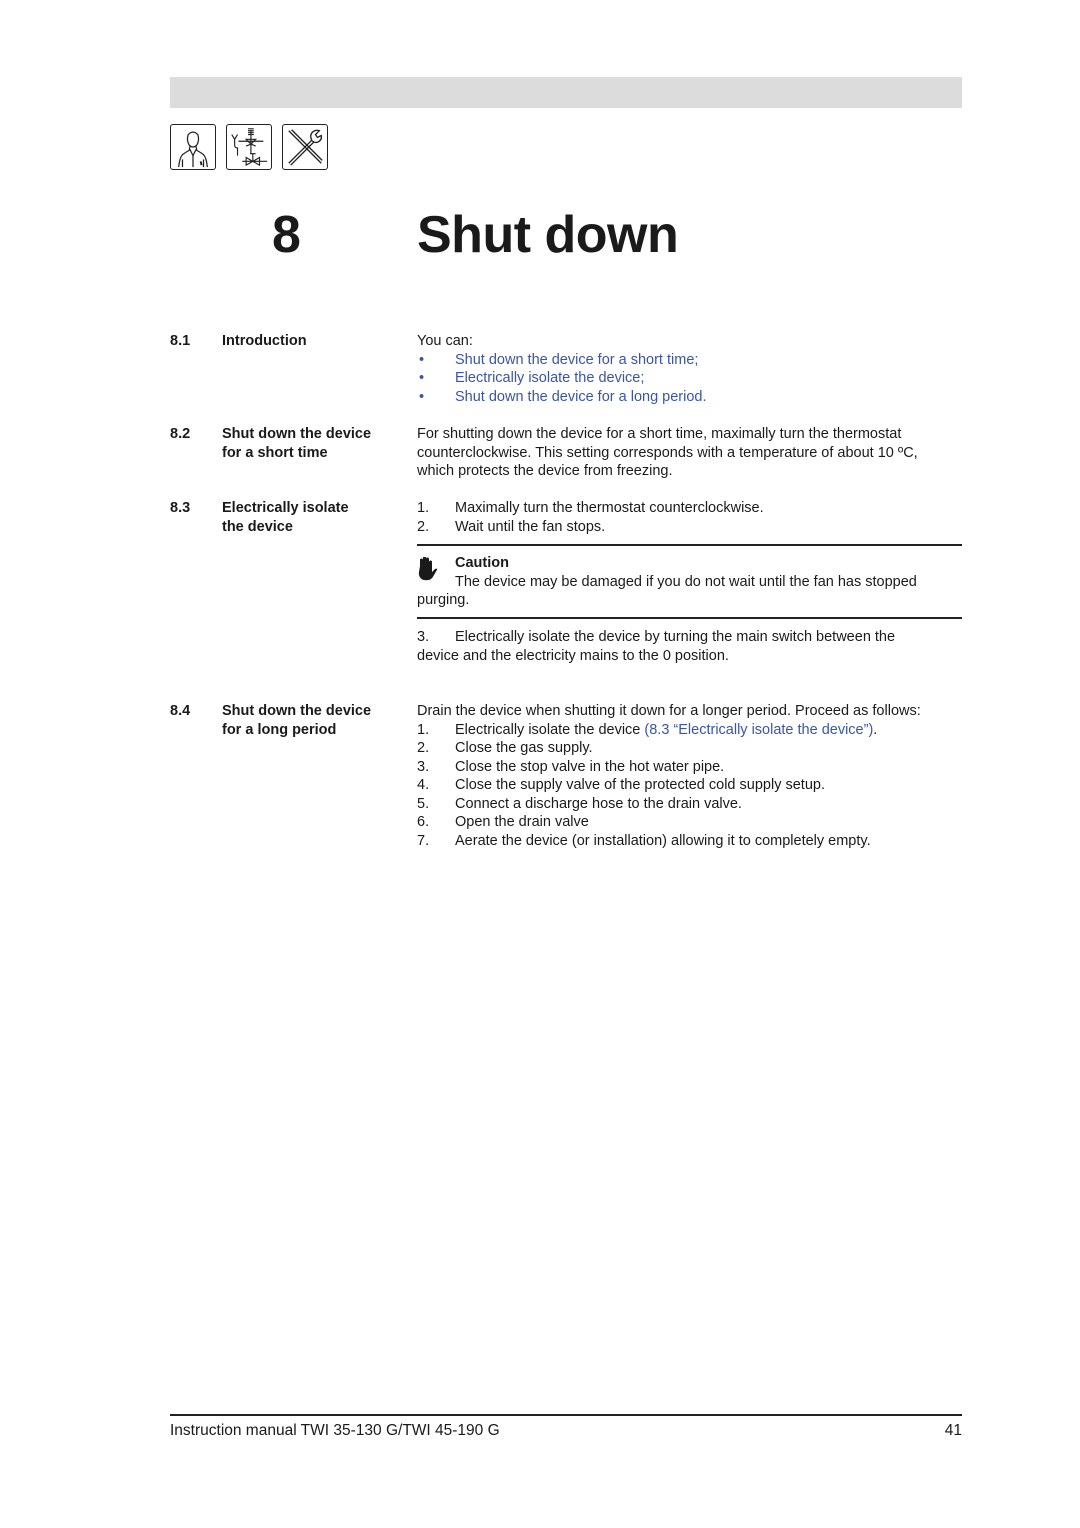  What do you see at coordinates (285, 508) in the screenshot?
I see `section-title-line: Electrically isolate` at bounding box center [285, 508].